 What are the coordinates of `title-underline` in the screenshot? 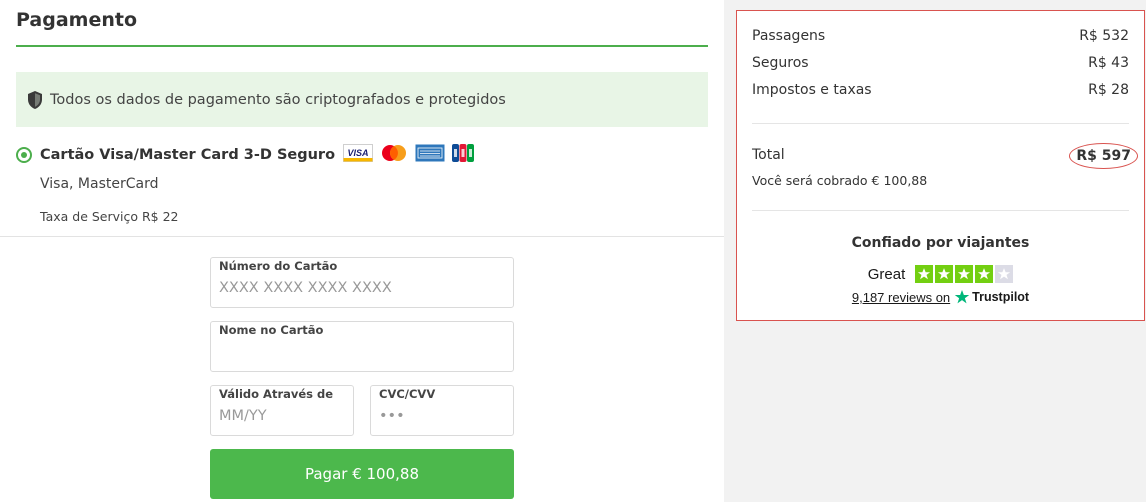 It's located at (362, 46).